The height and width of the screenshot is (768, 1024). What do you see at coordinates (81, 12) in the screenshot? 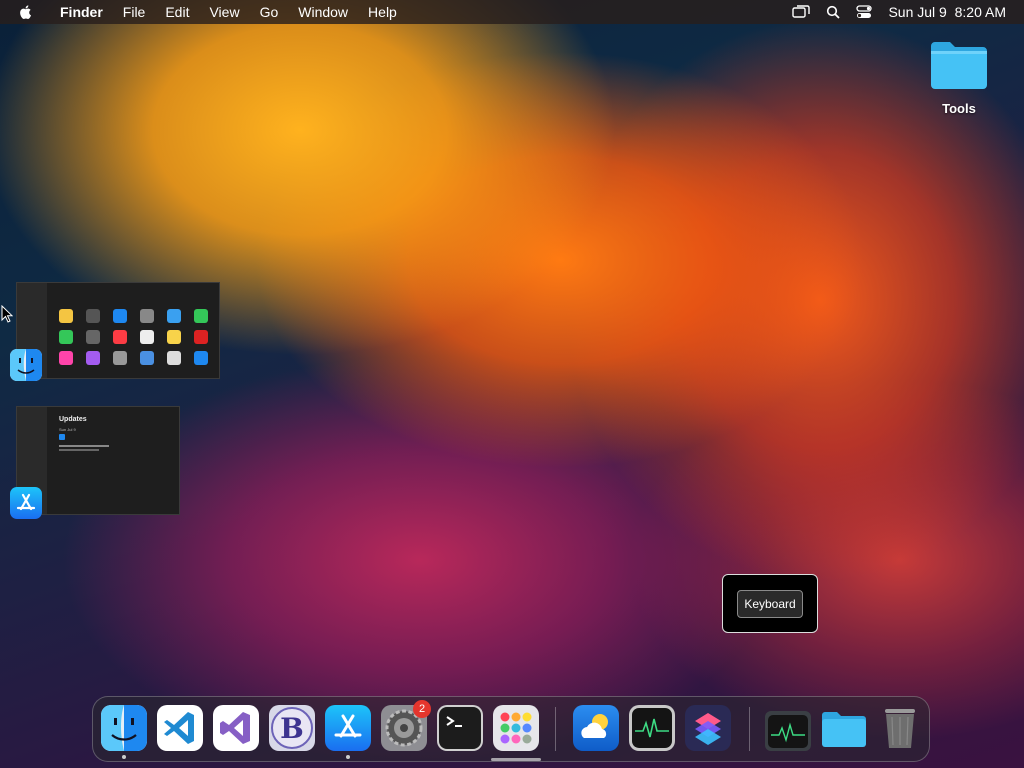
I see `menu-app-name: Finder` at bounding box center [81, 12].